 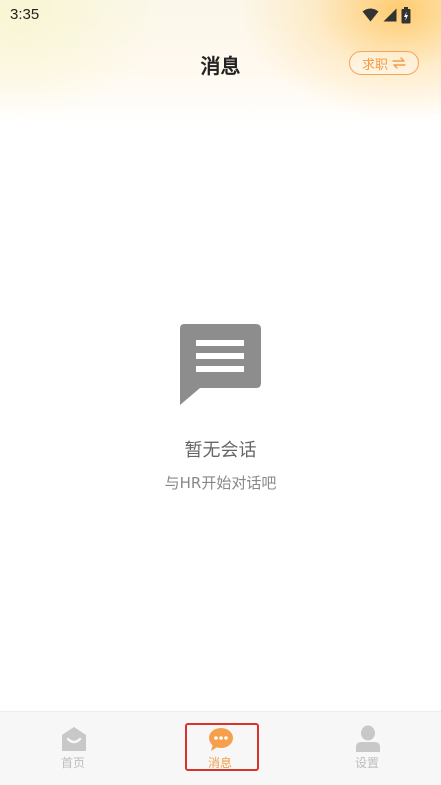 What do you see at coordinates (366, 763) in the screenshot?
I see `tab-settings-label: 设置` at bounding box center [366, 763].